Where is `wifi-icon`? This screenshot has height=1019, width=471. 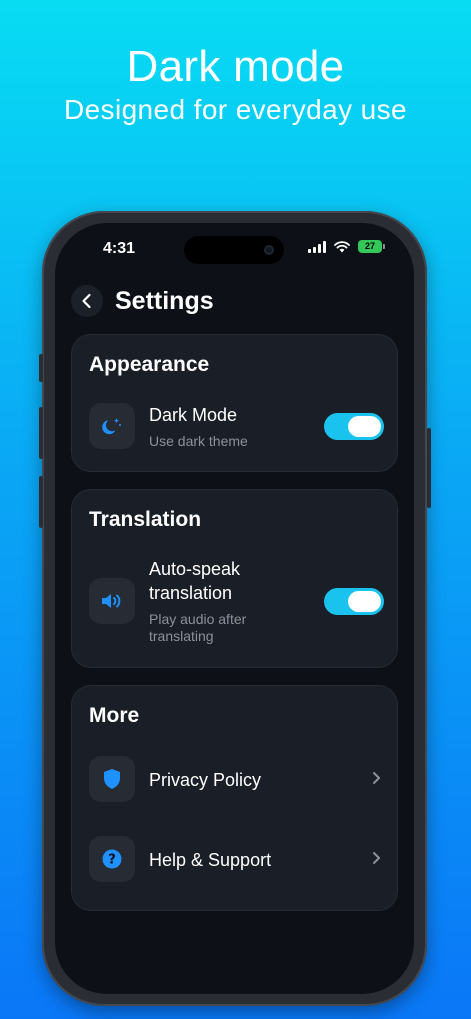
wifi-icon is located at coordinates (342, 246).